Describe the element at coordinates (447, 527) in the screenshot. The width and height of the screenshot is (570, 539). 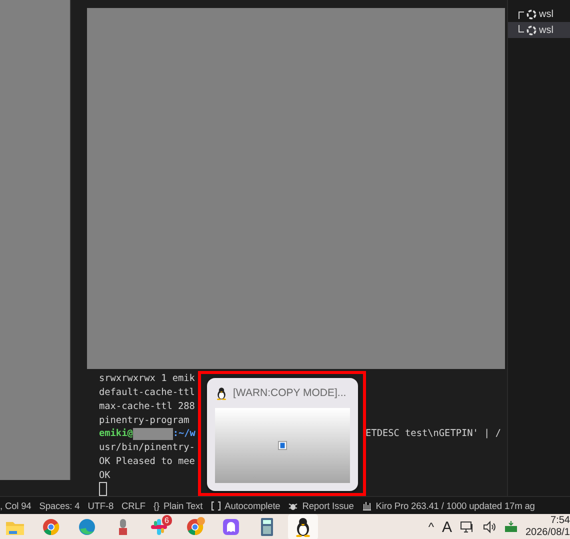
I see `input-method-indicator: A` at that location.